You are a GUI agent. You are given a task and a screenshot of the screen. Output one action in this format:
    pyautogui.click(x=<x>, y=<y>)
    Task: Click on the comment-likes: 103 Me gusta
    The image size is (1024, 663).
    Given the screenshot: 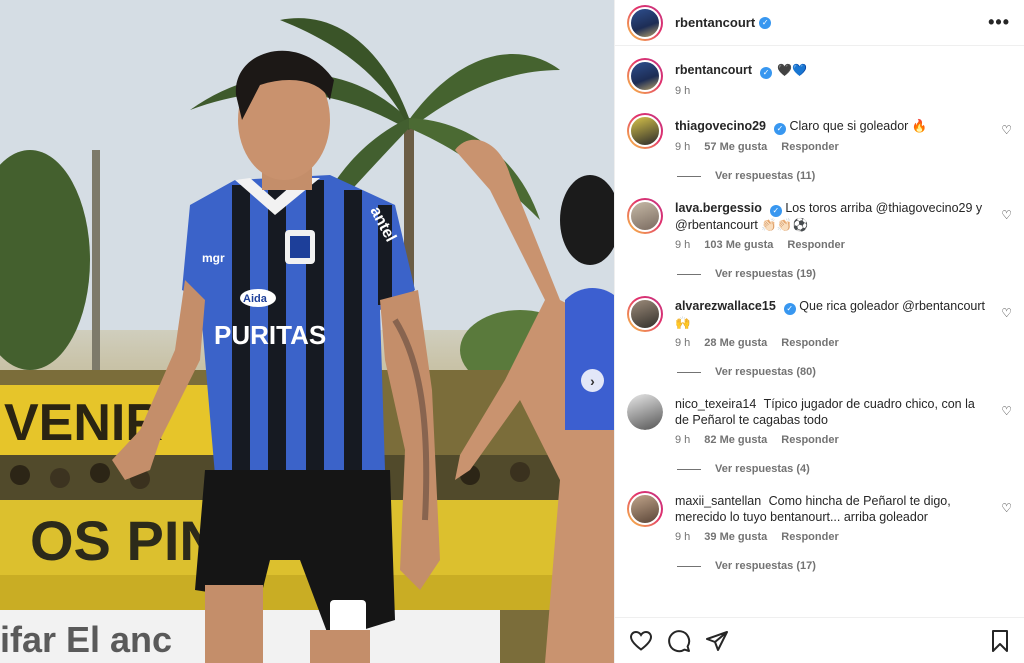 What is the action you would take?
    pyautogui.click(x=738, y=245)
    